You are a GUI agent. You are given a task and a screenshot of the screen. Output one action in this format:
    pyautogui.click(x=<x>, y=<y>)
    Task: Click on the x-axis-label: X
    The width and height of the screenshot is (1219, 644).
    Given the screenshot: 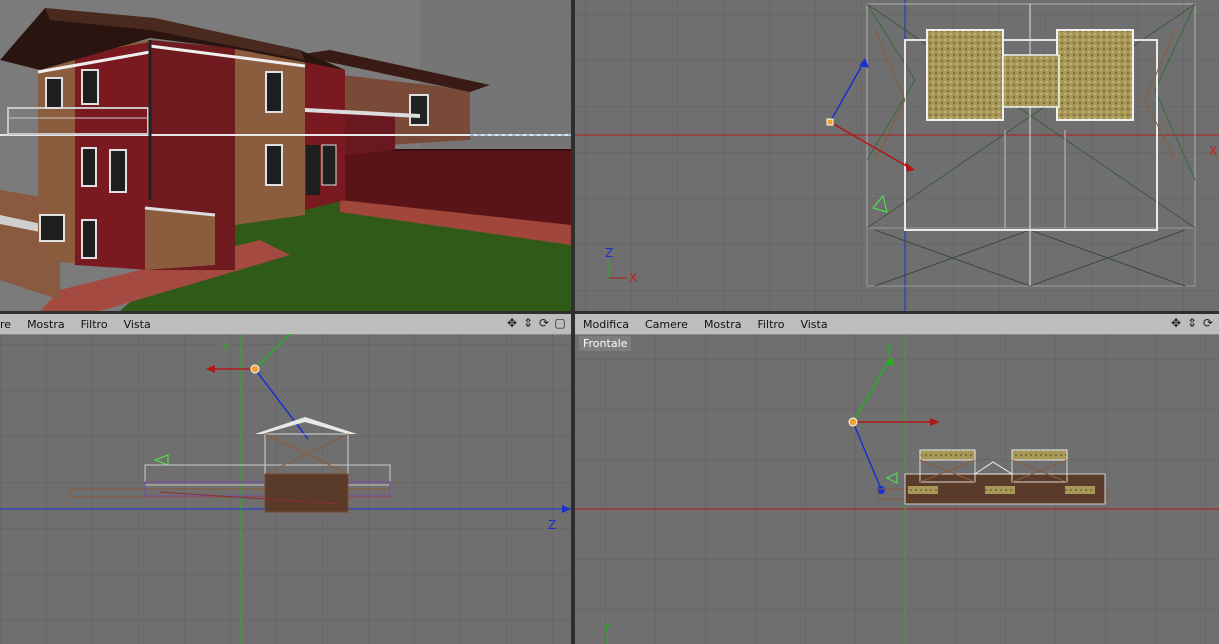 What is the action you would take?
    pyautogui.click(x=633, y=278)
    